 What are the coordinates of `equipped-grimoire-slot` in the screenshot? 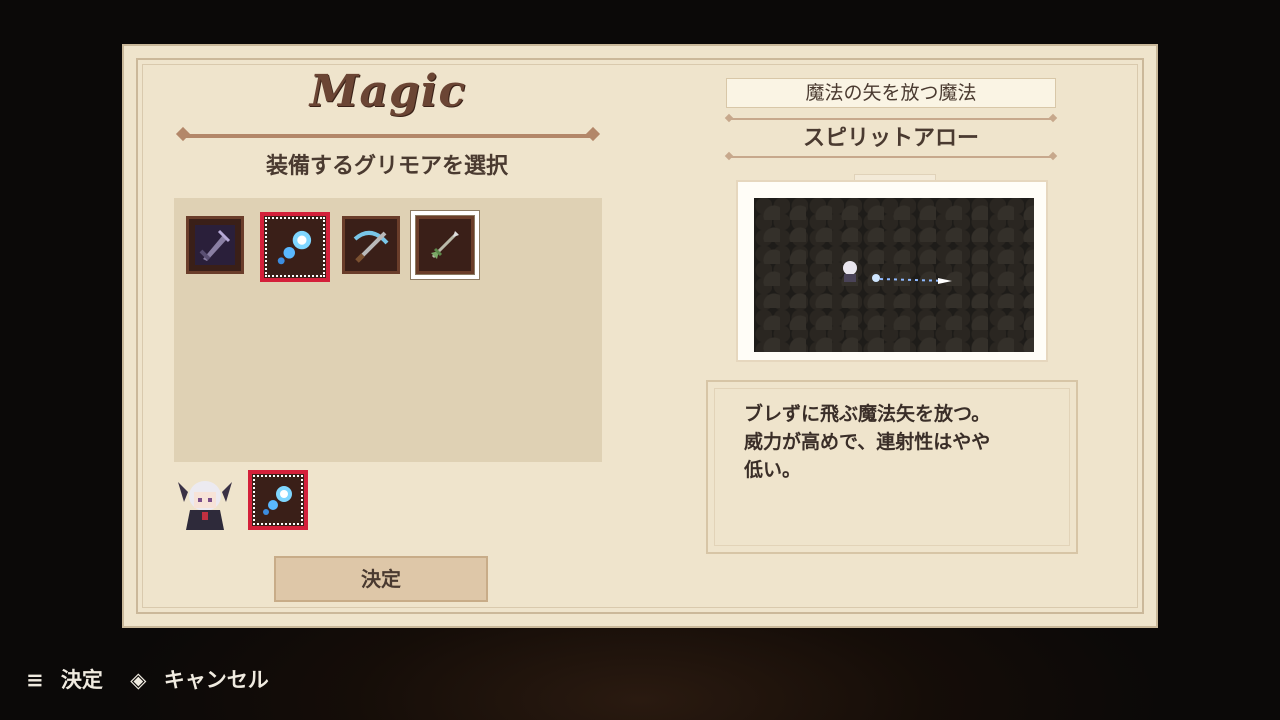 It's located at (278, 500).